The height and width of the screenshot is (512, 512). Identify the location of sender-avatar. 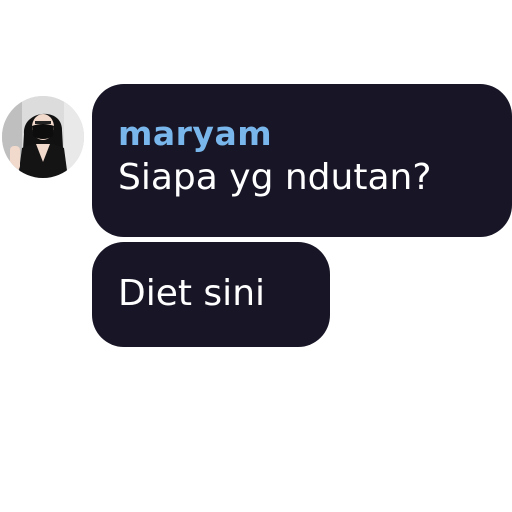
(43, 137).